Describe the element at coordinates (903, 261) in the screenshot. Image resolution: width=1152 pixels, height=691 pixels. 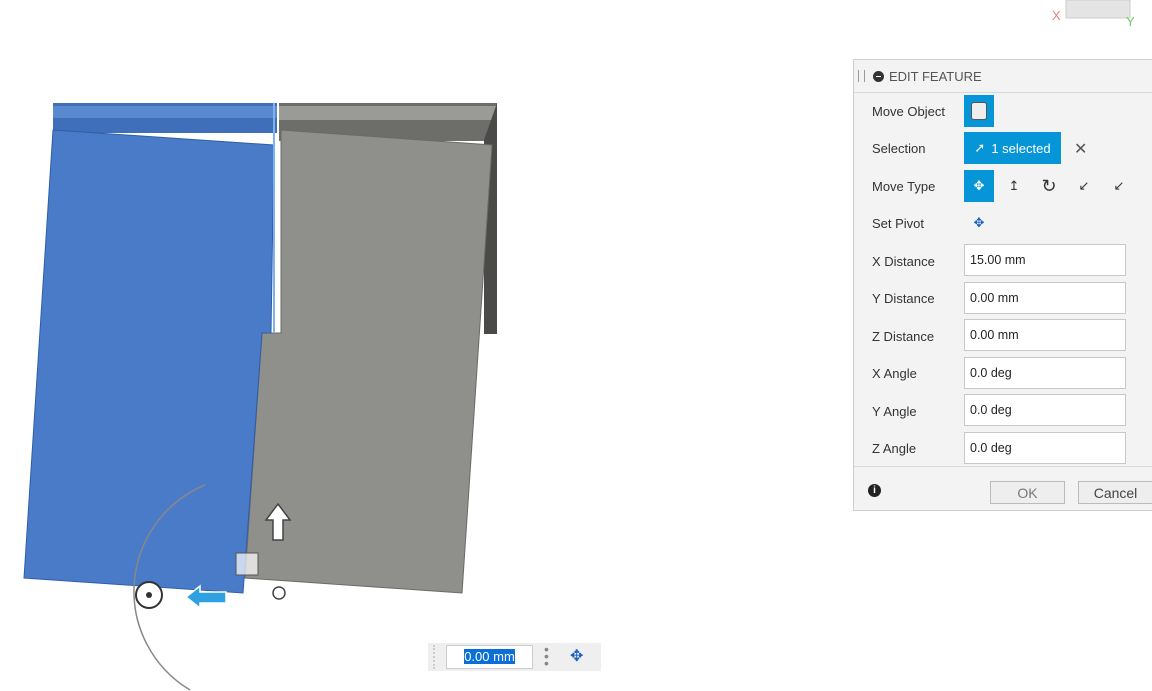
I see `x-distance-label: X Distance` at that location.